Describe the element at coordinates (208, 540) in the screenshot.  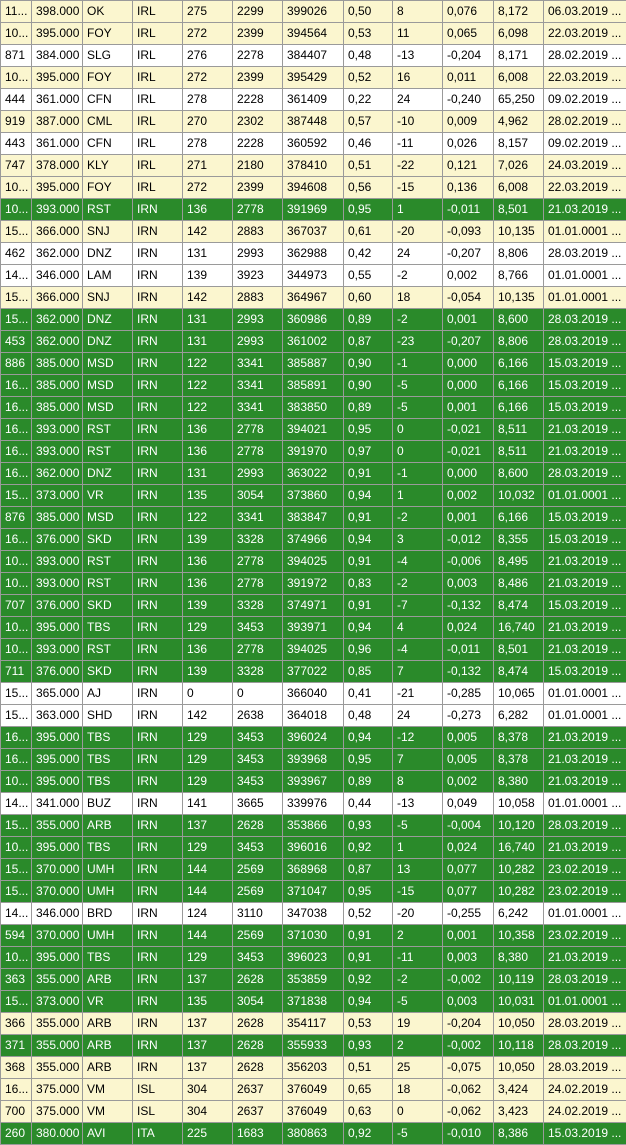
I see `num-a-cell: 139` at that location.